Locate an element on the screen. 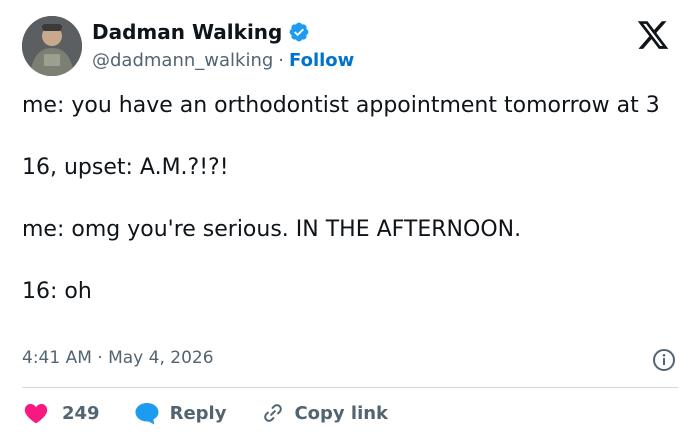 This screenshot has width=700, height=440. tweet-line: 16, upset: A.M.?!?! is located at coordinates (125, 167).